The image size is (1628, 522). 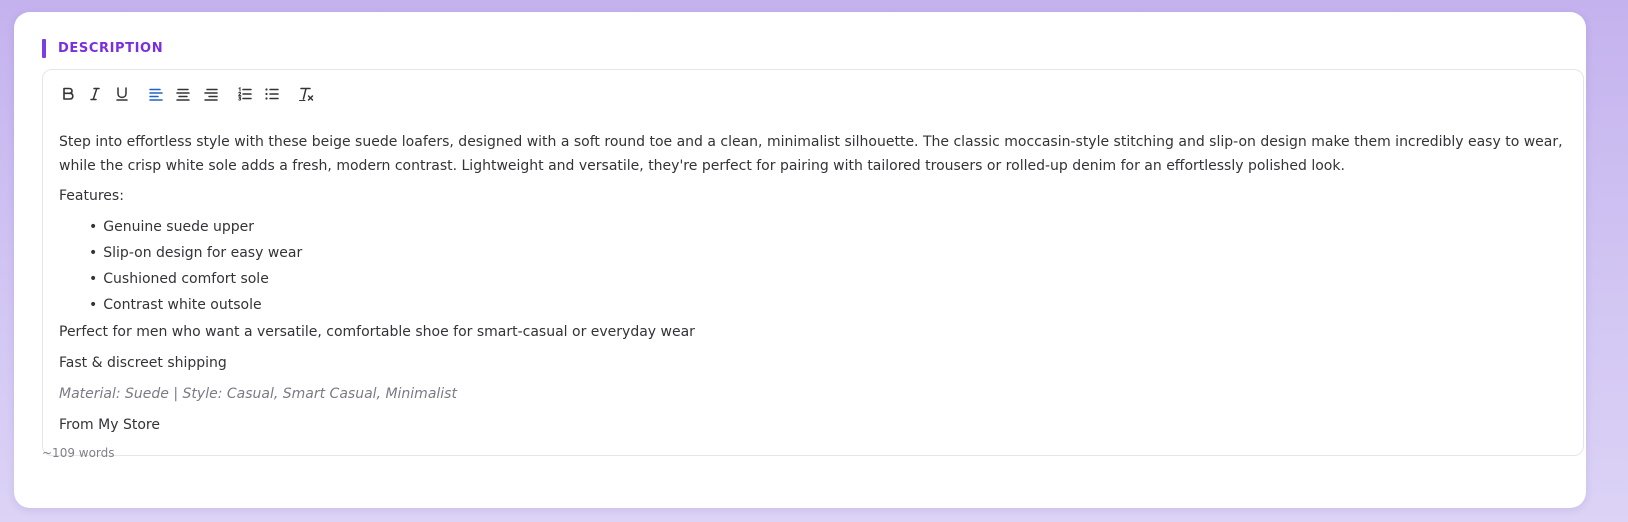 I want to click on editor-toolbar, so click(x=813, y=92).